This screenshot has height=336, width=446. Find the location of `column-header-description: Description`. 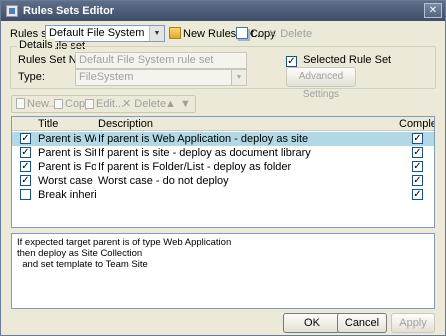

column-header-description: Description is located at coordinates (125, 124).